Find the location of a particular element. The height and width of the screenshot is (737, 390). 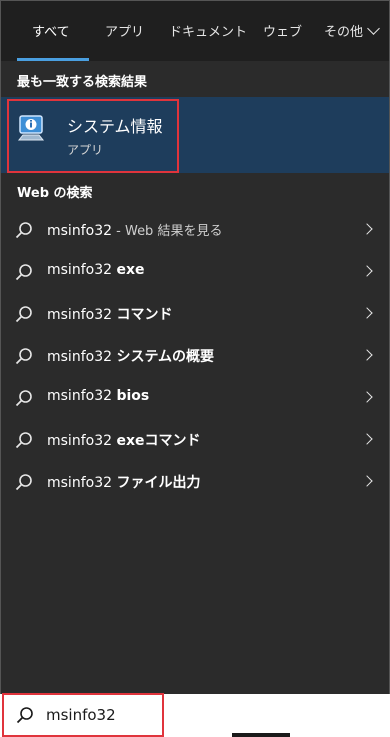

tab-bar: すべて アプリ ドキュメント ウェブ その他 is located at coordinates (195, 31).